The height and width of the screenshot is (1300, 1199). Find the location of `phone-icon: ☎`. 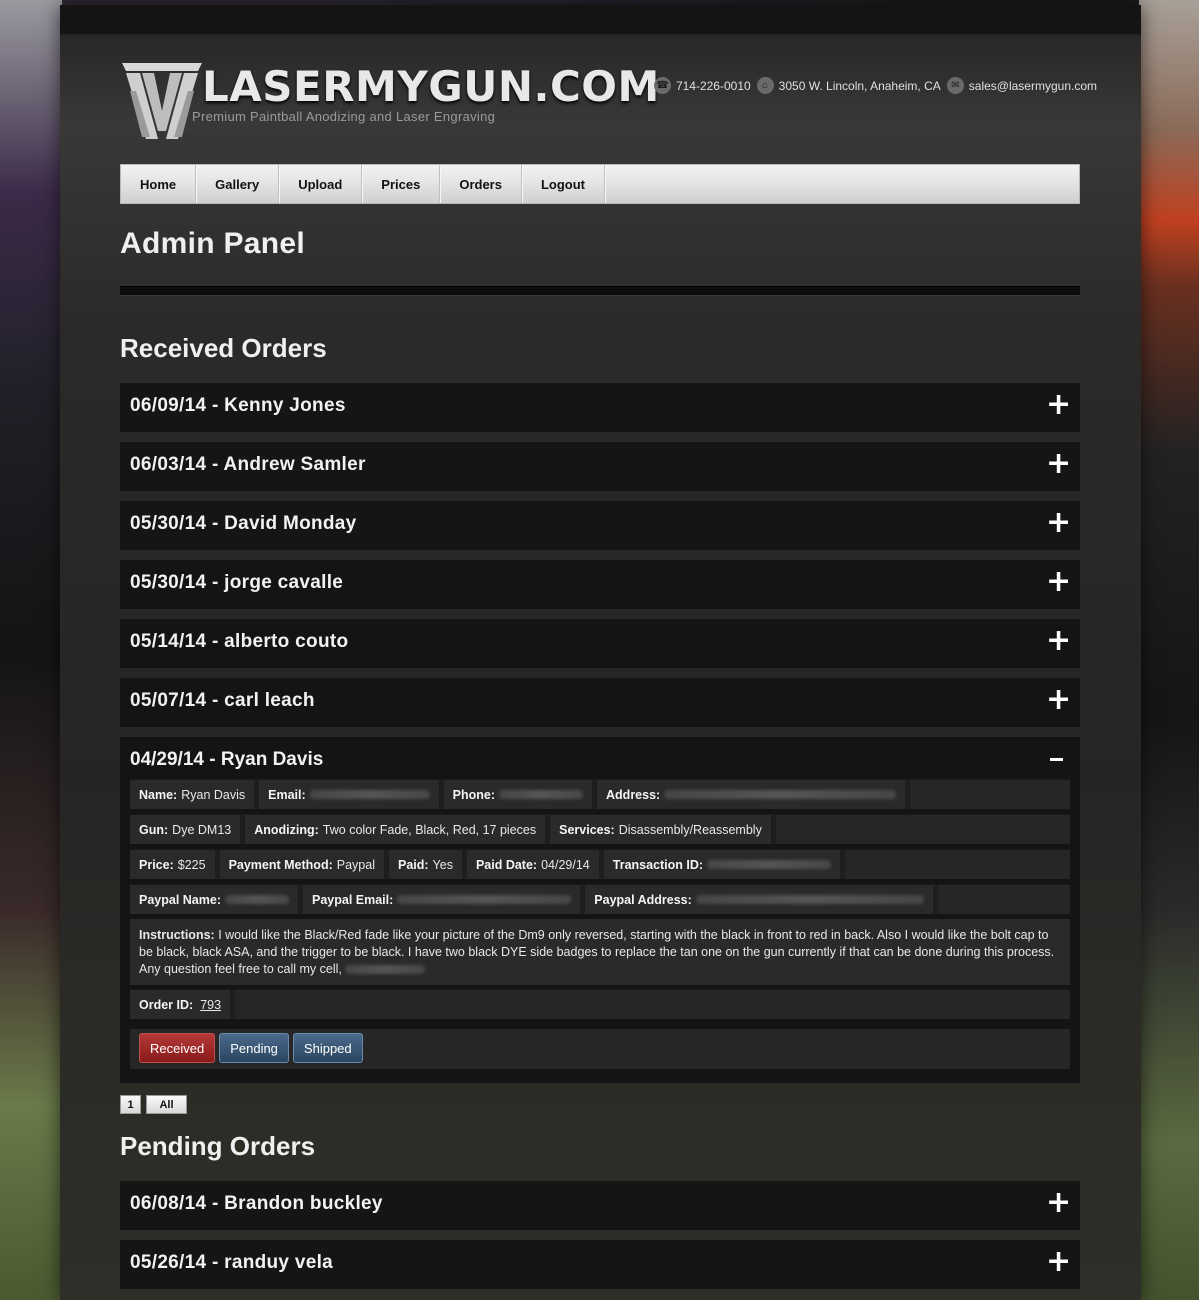

phone-icon: ☎ is located at coordinates (662, 85).